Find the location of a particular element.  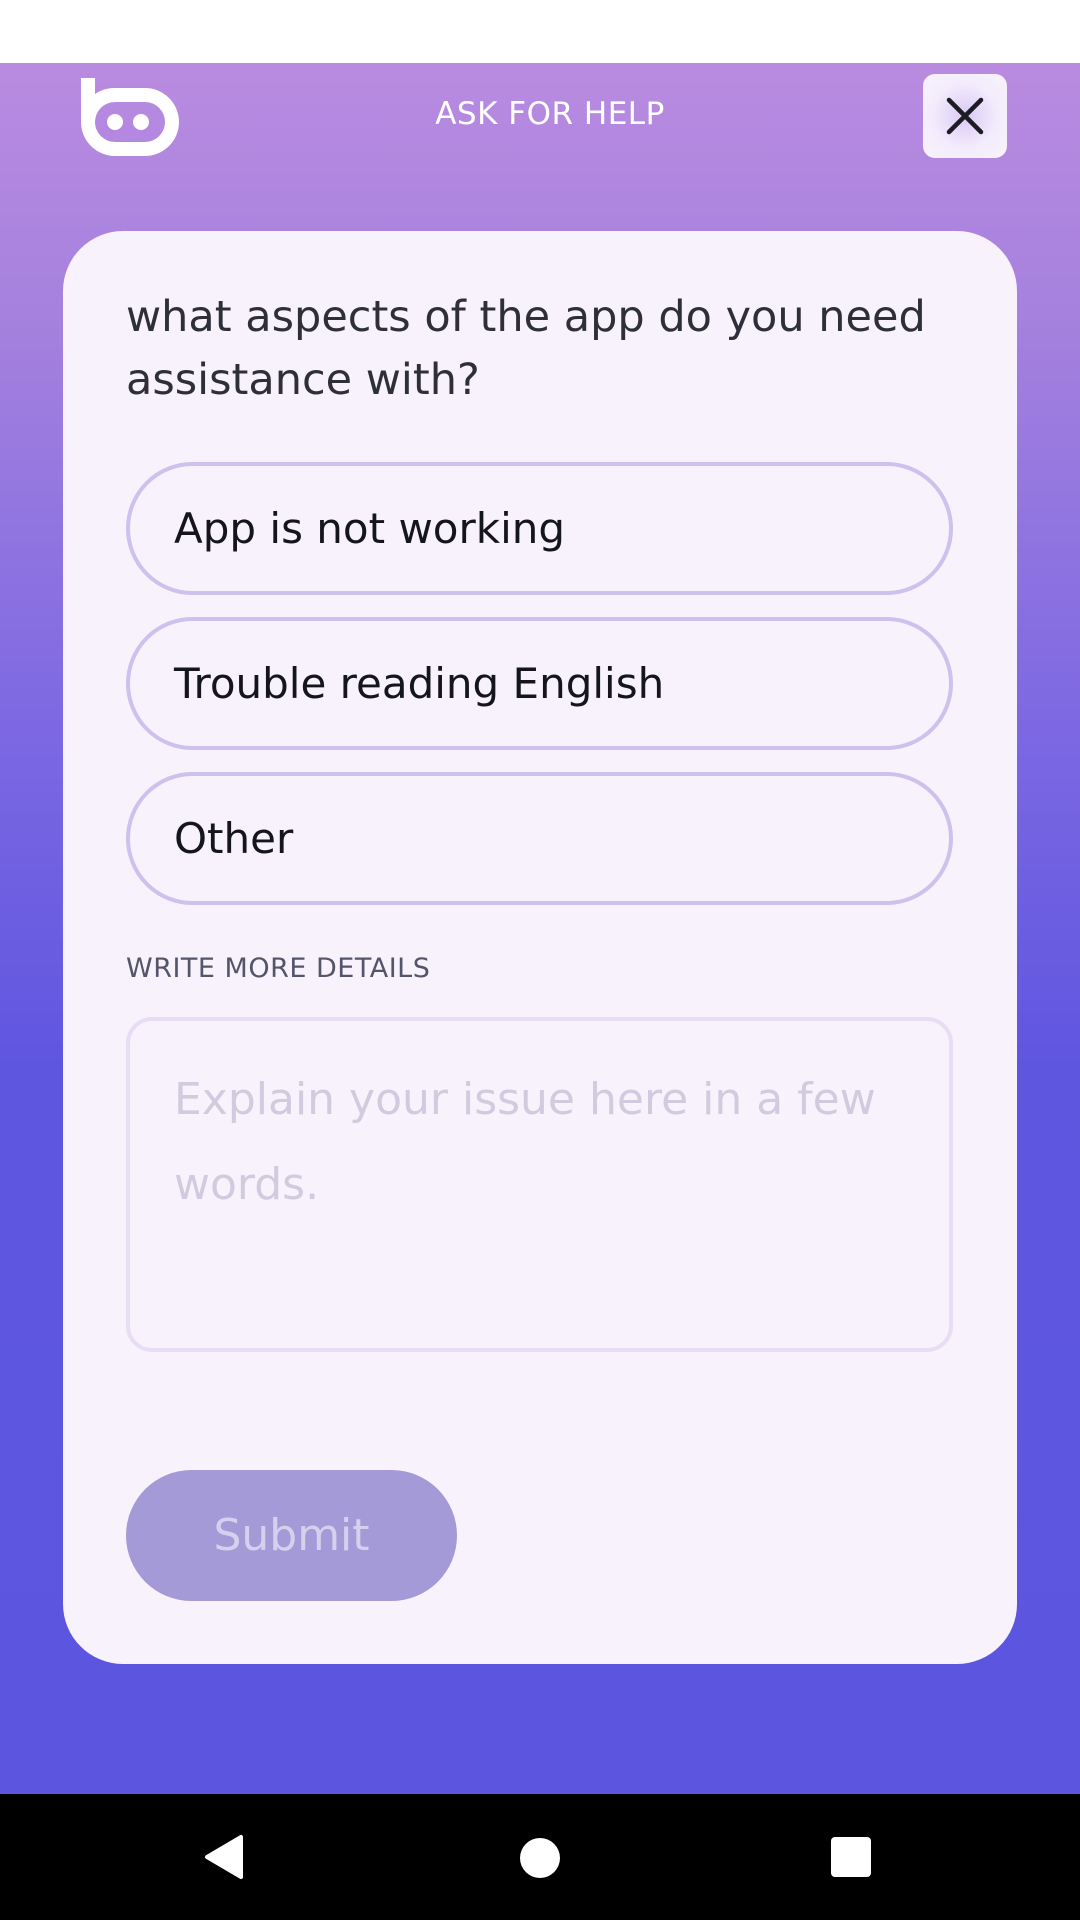

option-app-not-working: App is not working is located at coordinates (539, 528).